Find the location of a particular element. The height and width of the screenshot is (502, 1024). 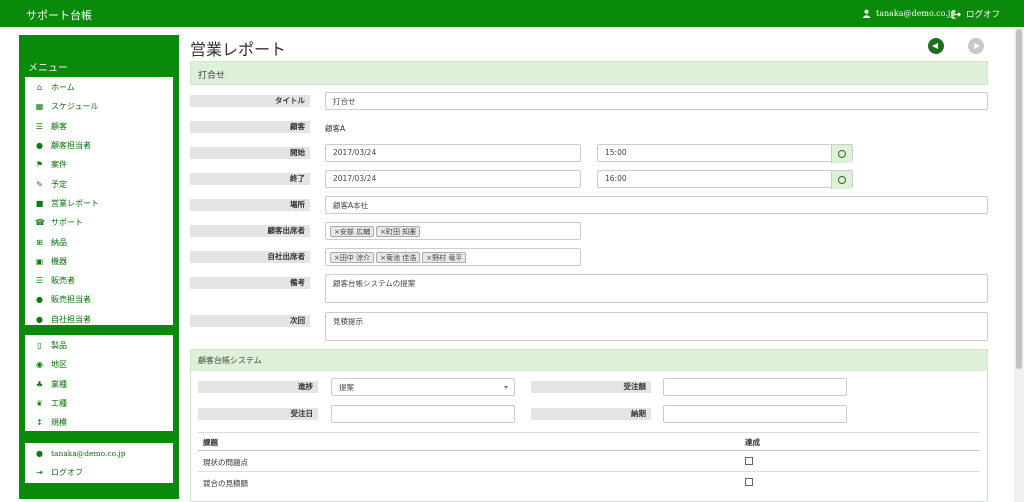

page-scrollbar is located at coordinates (1019, 264).